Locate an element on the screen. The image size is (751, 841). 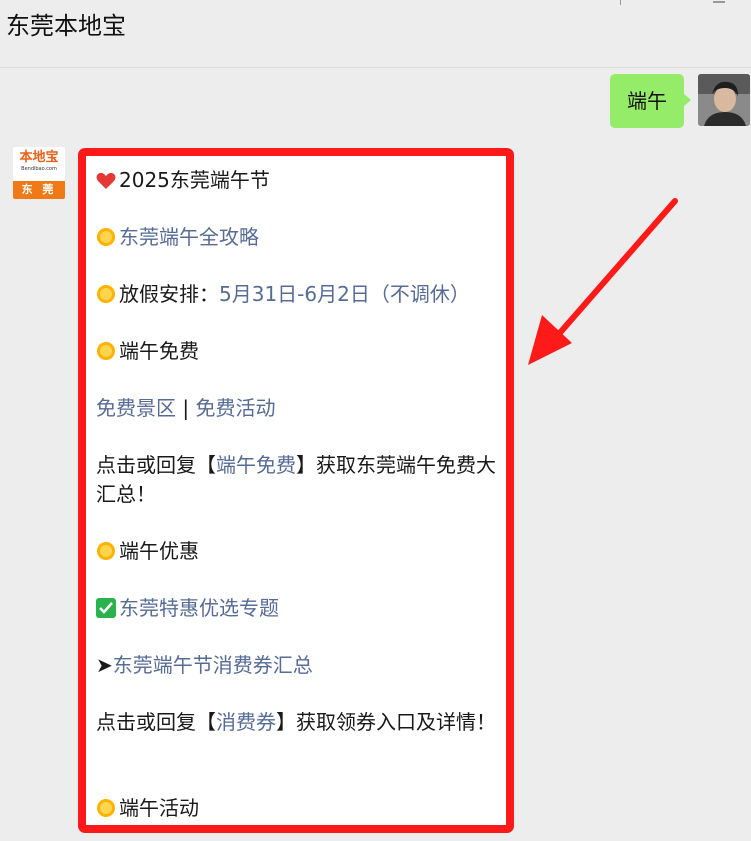
line-text: 端午优惠 is located at coordinates (159, 551).